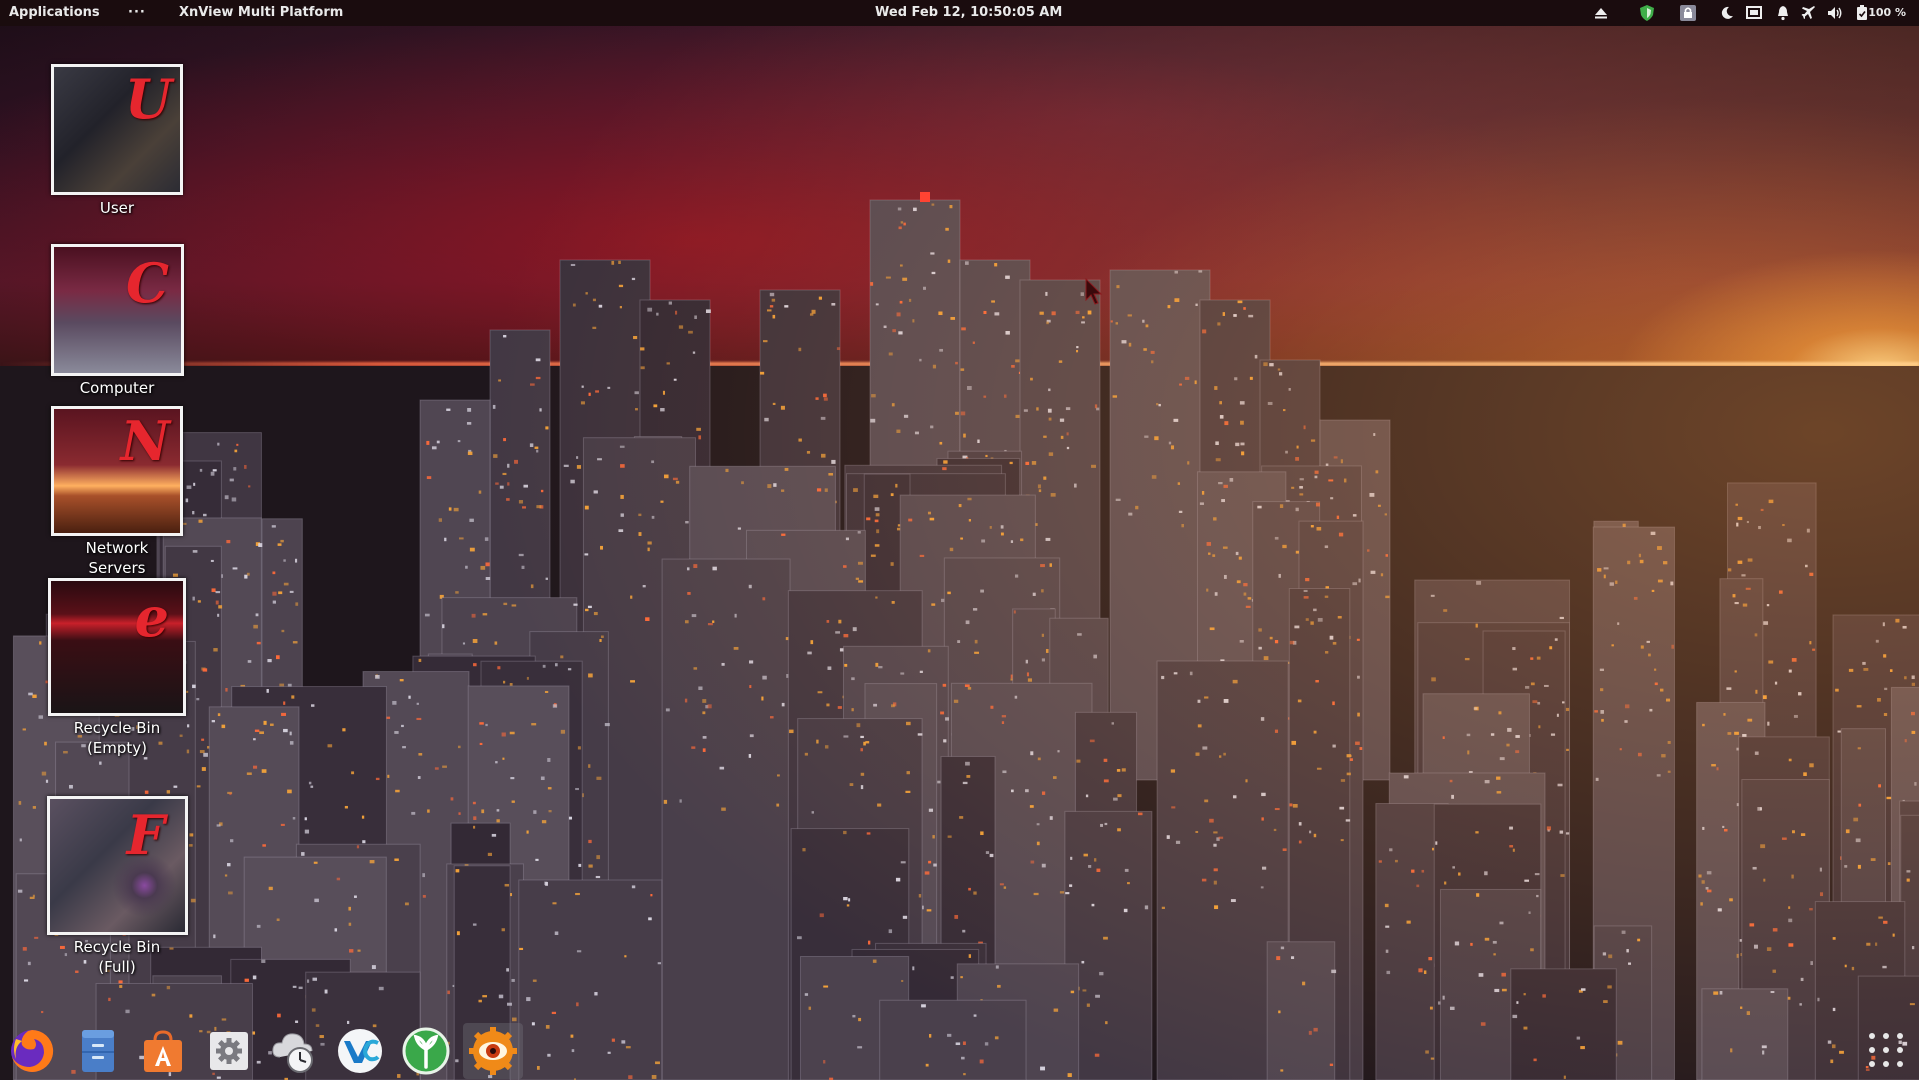 This screenshot has width=1919, height=1080. Describe the element at coordinates (117, 310) in the screenshot. I see `computer-icon: C` at that location.